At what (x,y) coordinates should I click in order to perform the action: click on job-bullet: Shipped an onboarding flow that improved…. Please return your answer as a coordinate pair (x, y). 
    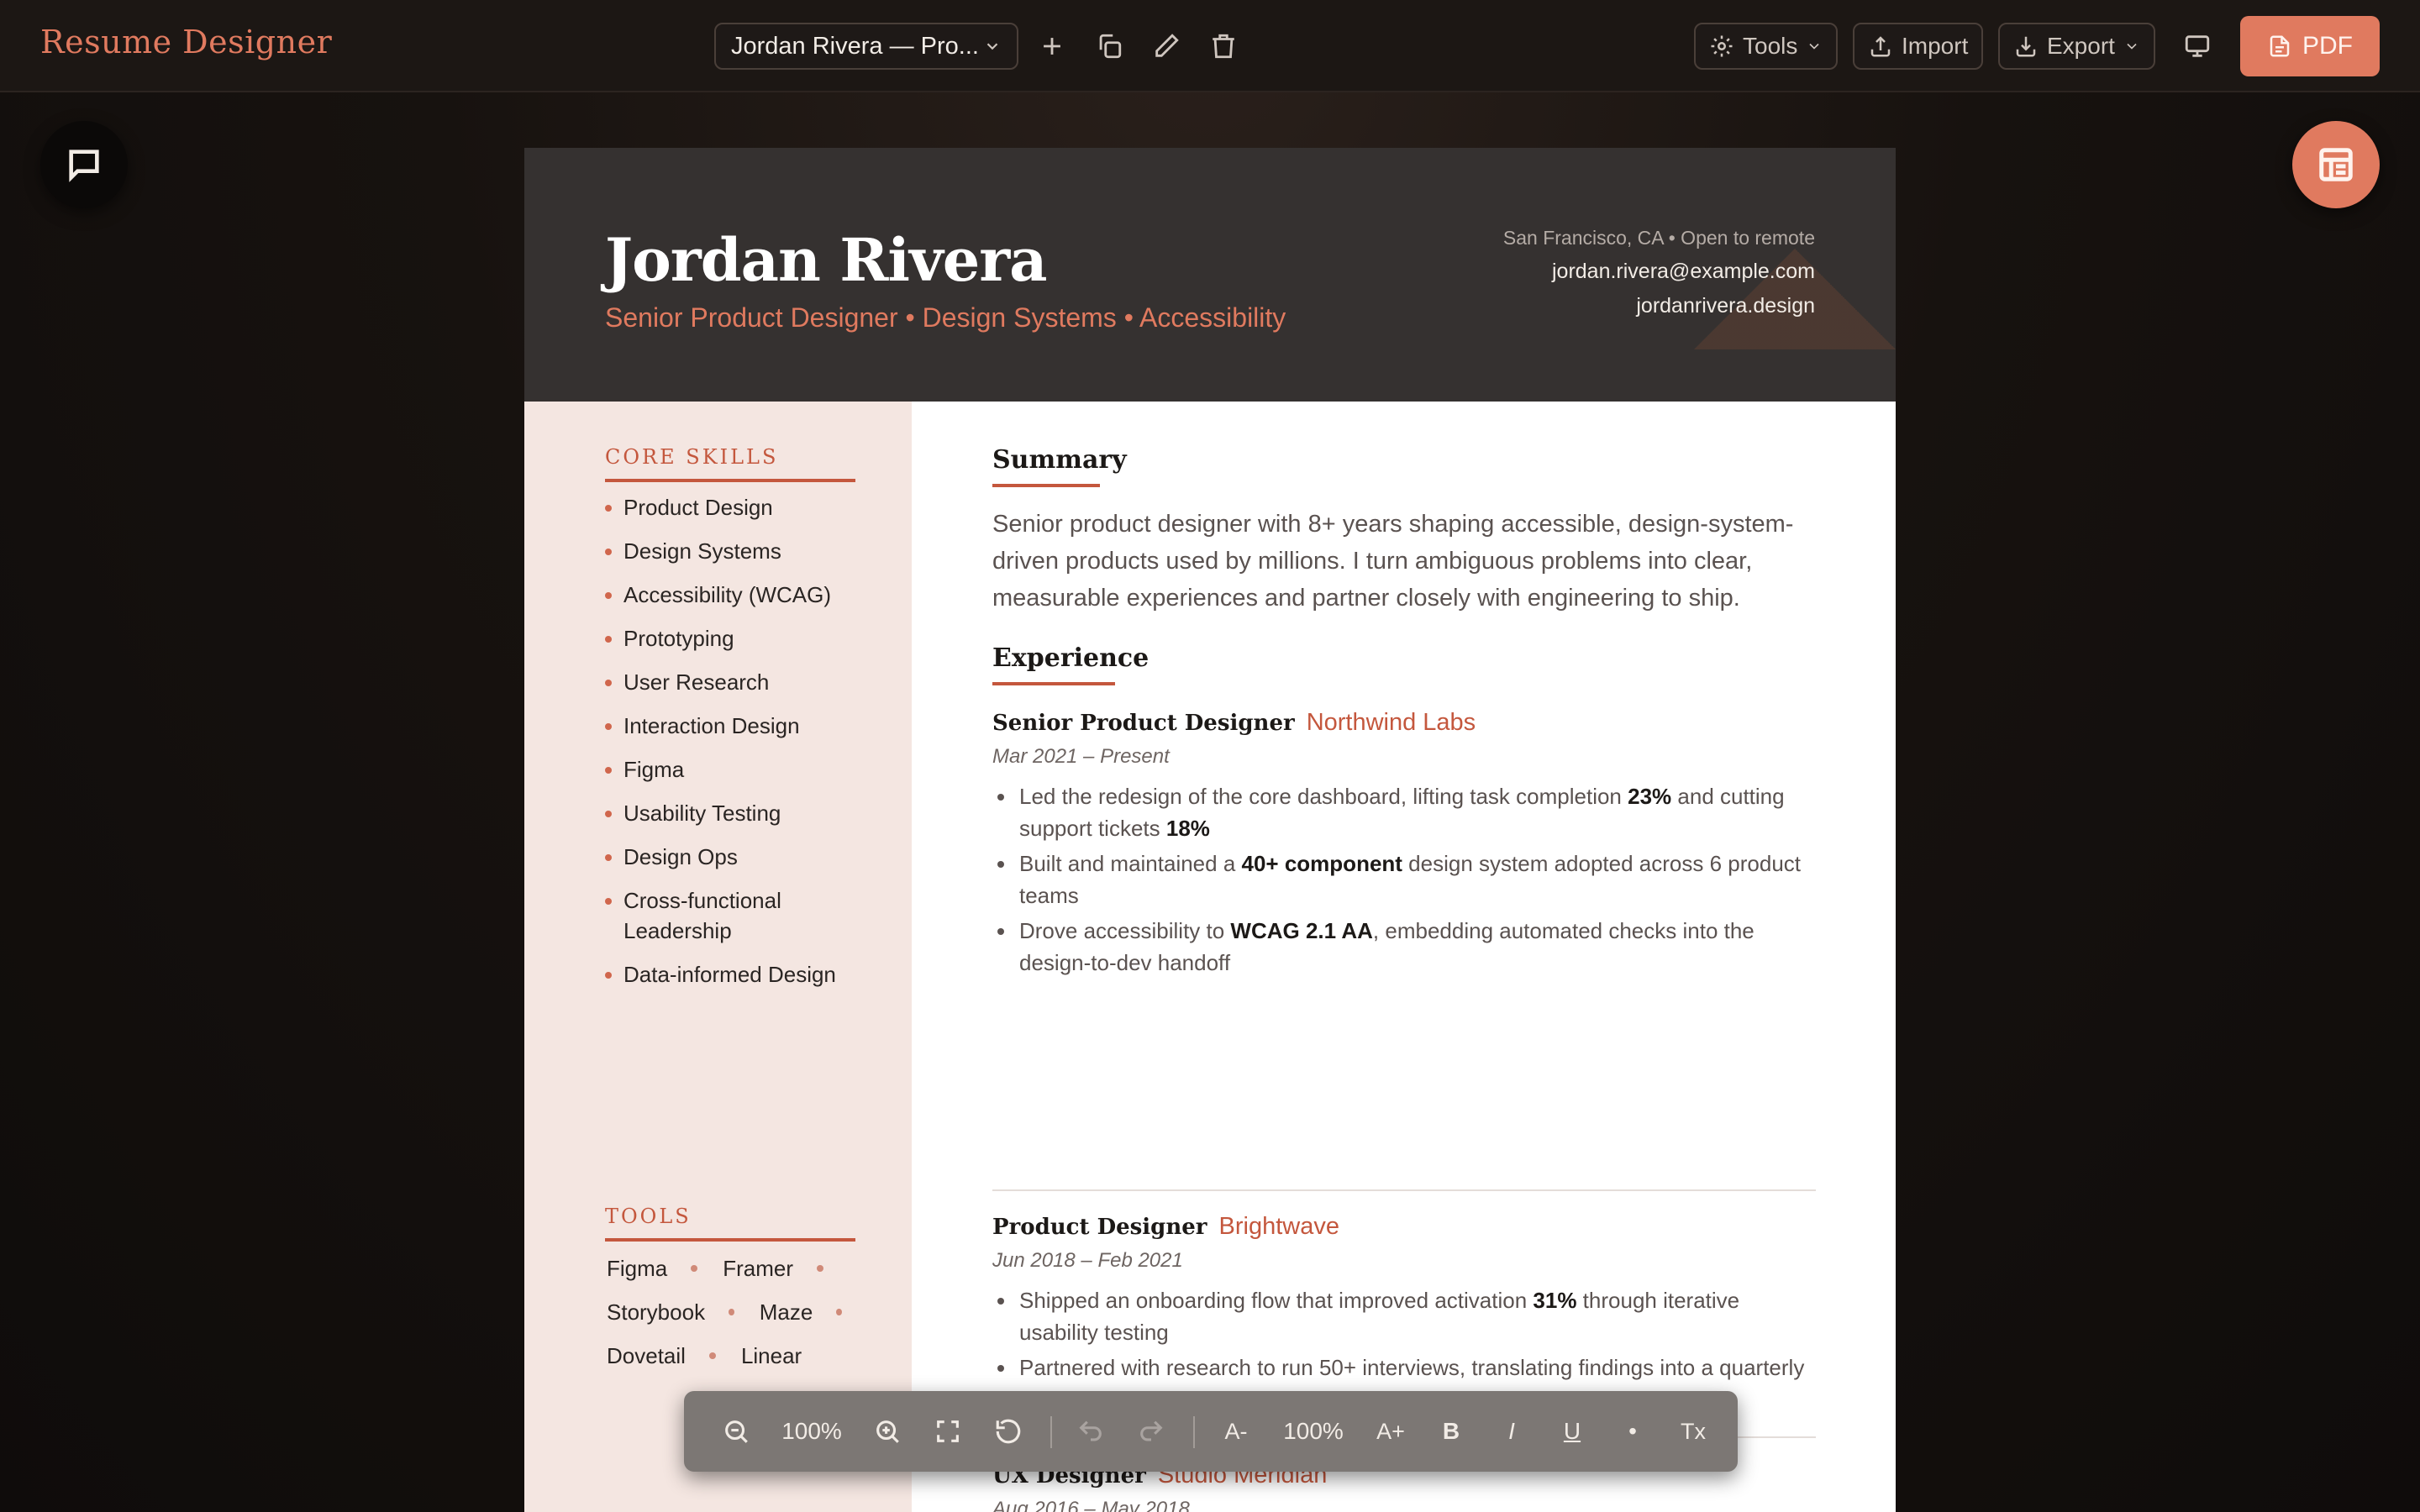
    Looking at the image, I should click on (1404, 1316).